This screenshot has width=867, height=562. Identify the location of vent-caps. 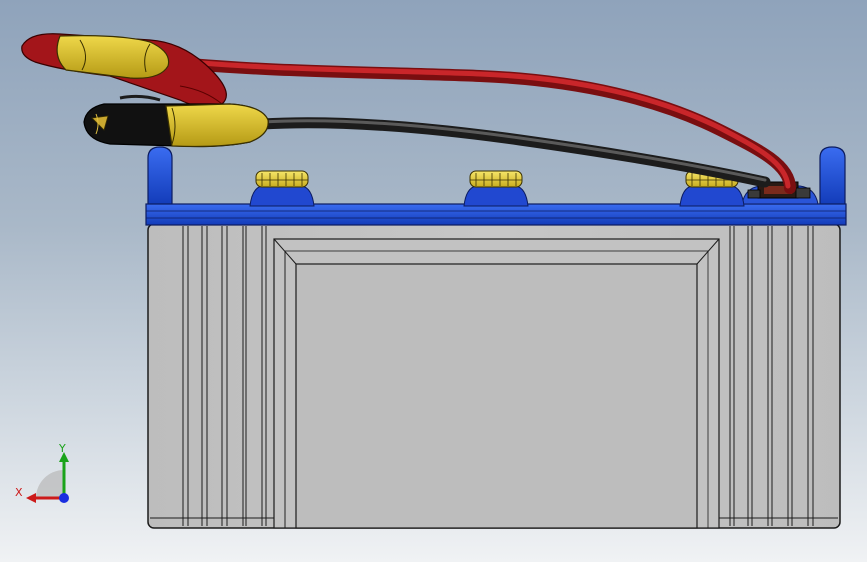
(497, 188).